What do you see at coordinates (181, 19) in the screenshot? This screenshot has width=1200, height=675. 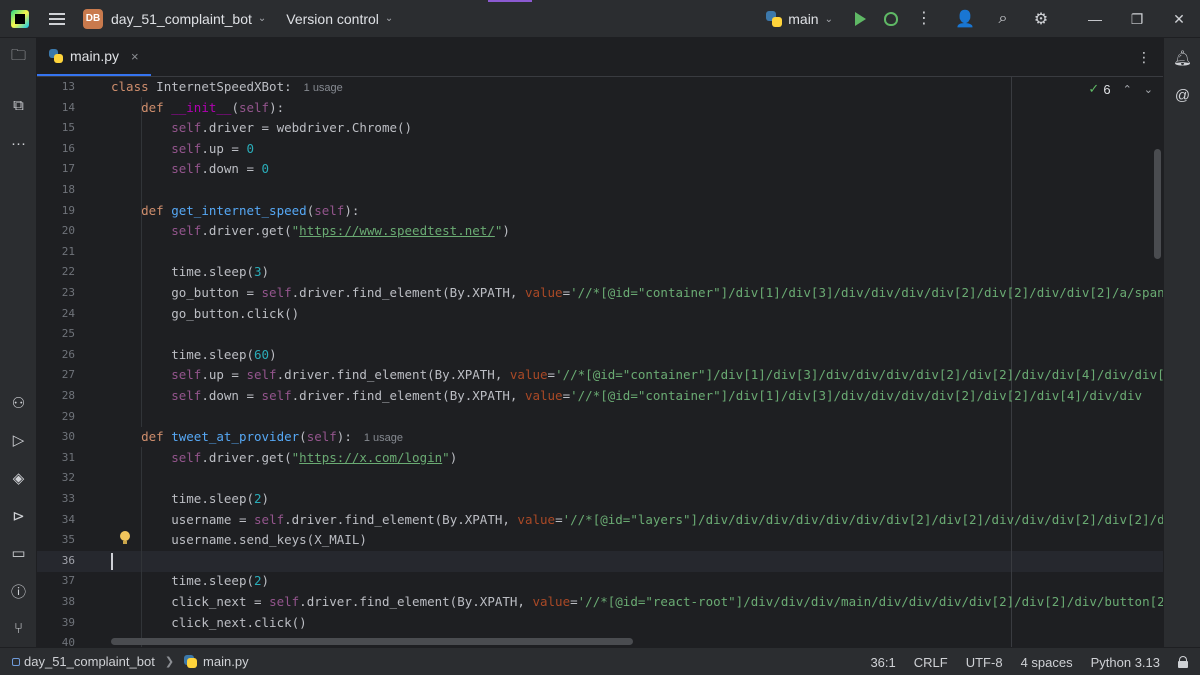 I see `project-name: day_51_complaint_bot` at bounding box center [181, 19].